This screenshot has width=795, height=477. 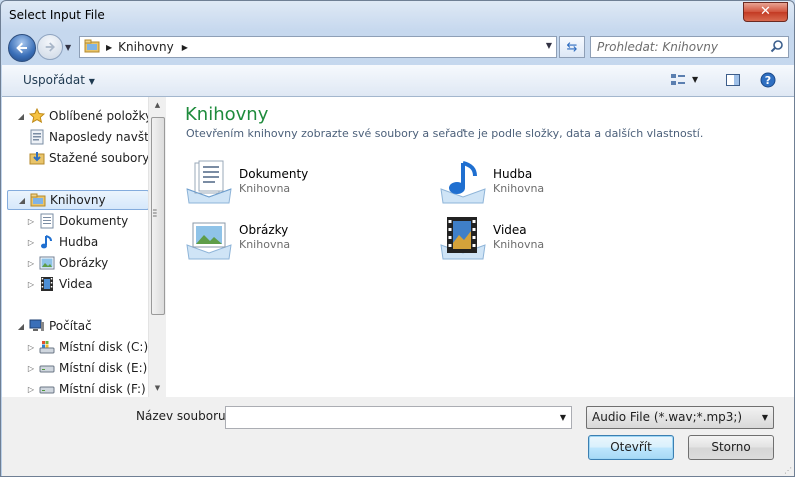 What do you see at coordinates (397, 15) in the screenshot?
I see `title-bar: Select Input File ✕` at bounding box center [397, 15].